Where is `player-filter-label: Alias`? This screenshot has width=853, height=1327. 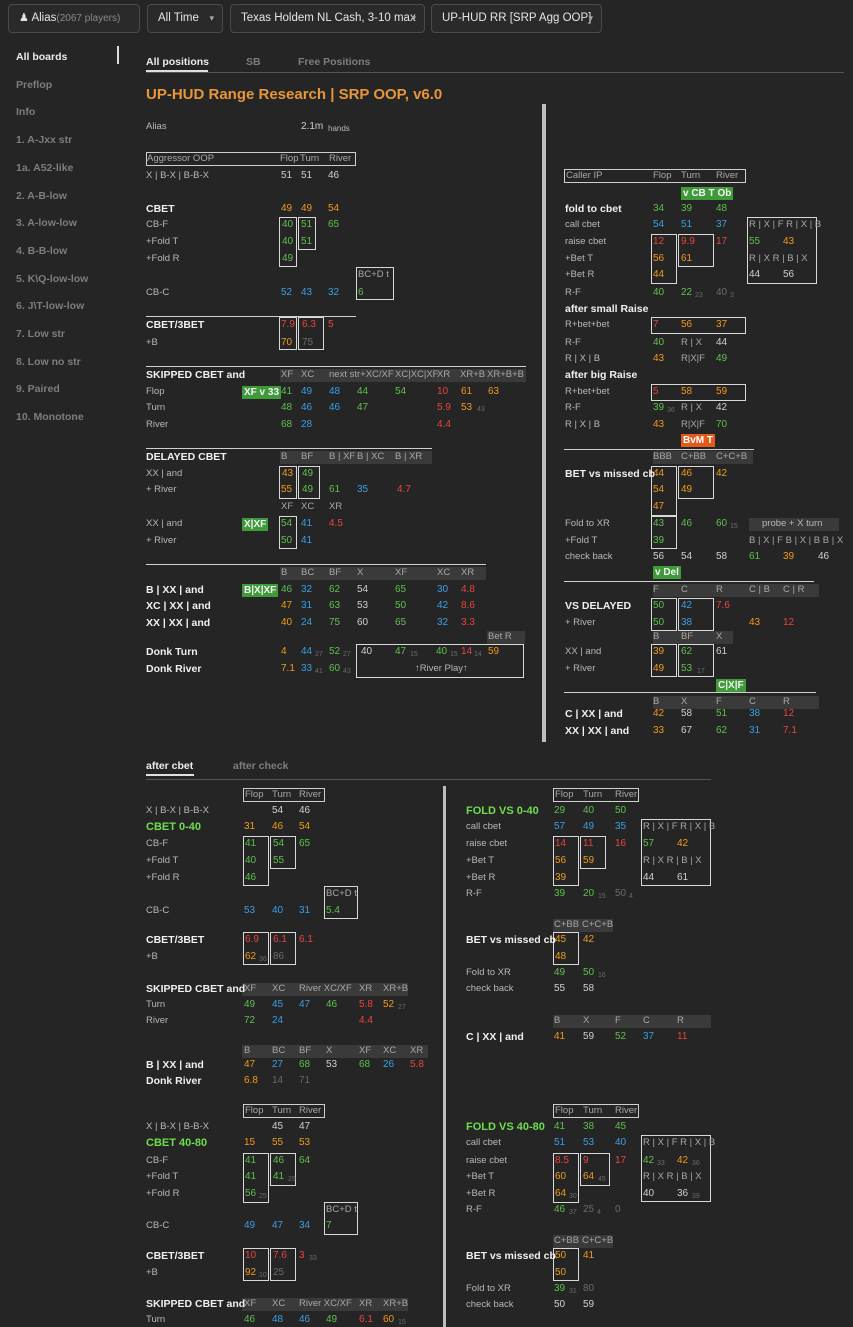
player-filter-label: Alias is located at coordinates (44, 18).